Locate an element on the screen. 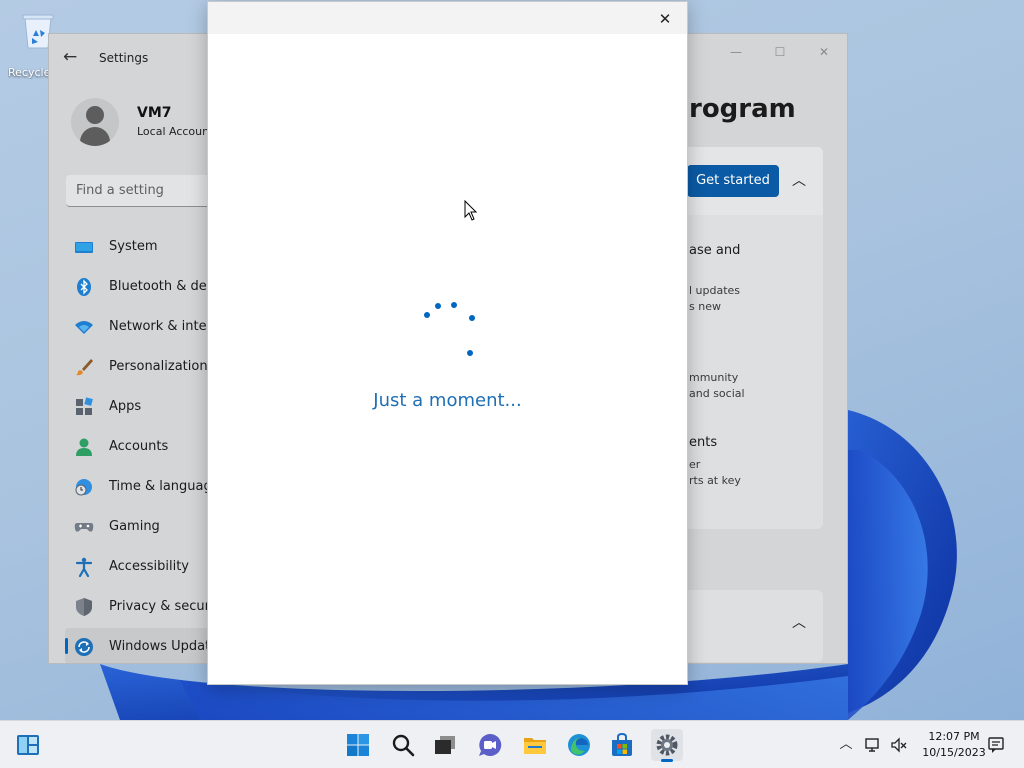 The width and height of the screenshot is (1024, 768). store-icon is located at coordinates (622, 744).